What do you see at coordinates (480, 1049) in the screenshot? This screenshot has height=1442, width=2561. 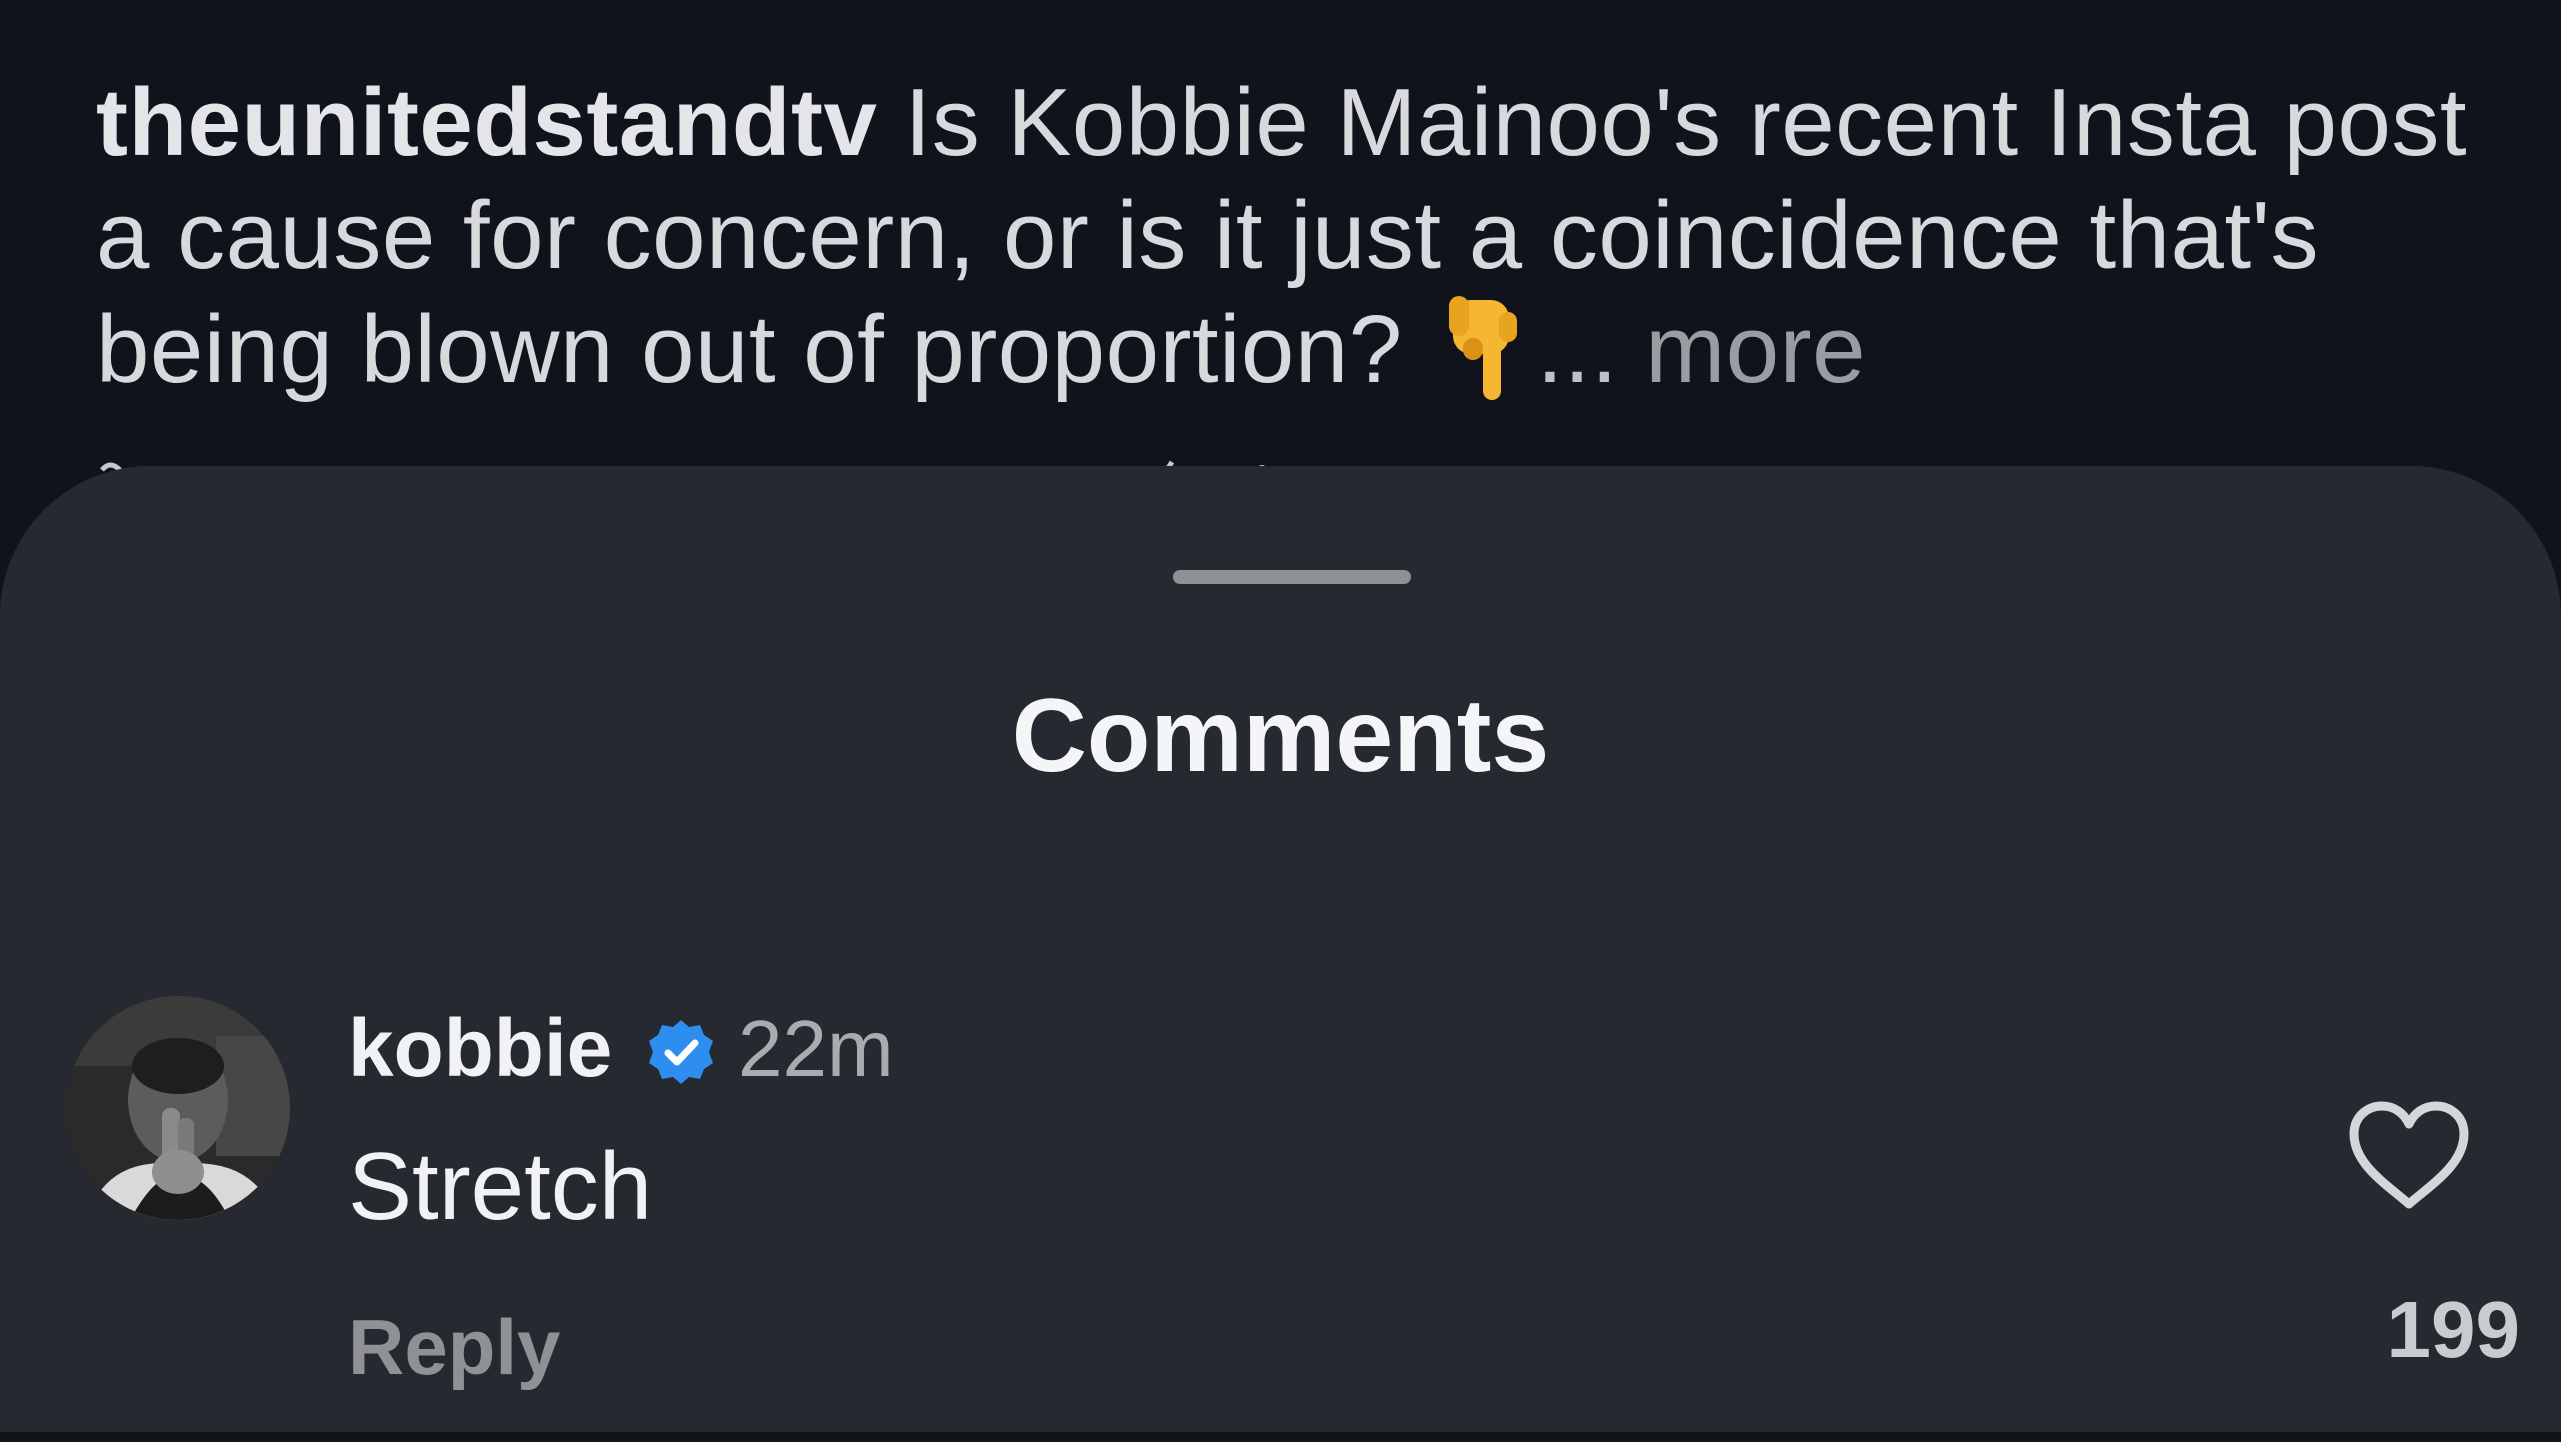 I see `comment-username: kobbie` at bounding box center [480, 1049].